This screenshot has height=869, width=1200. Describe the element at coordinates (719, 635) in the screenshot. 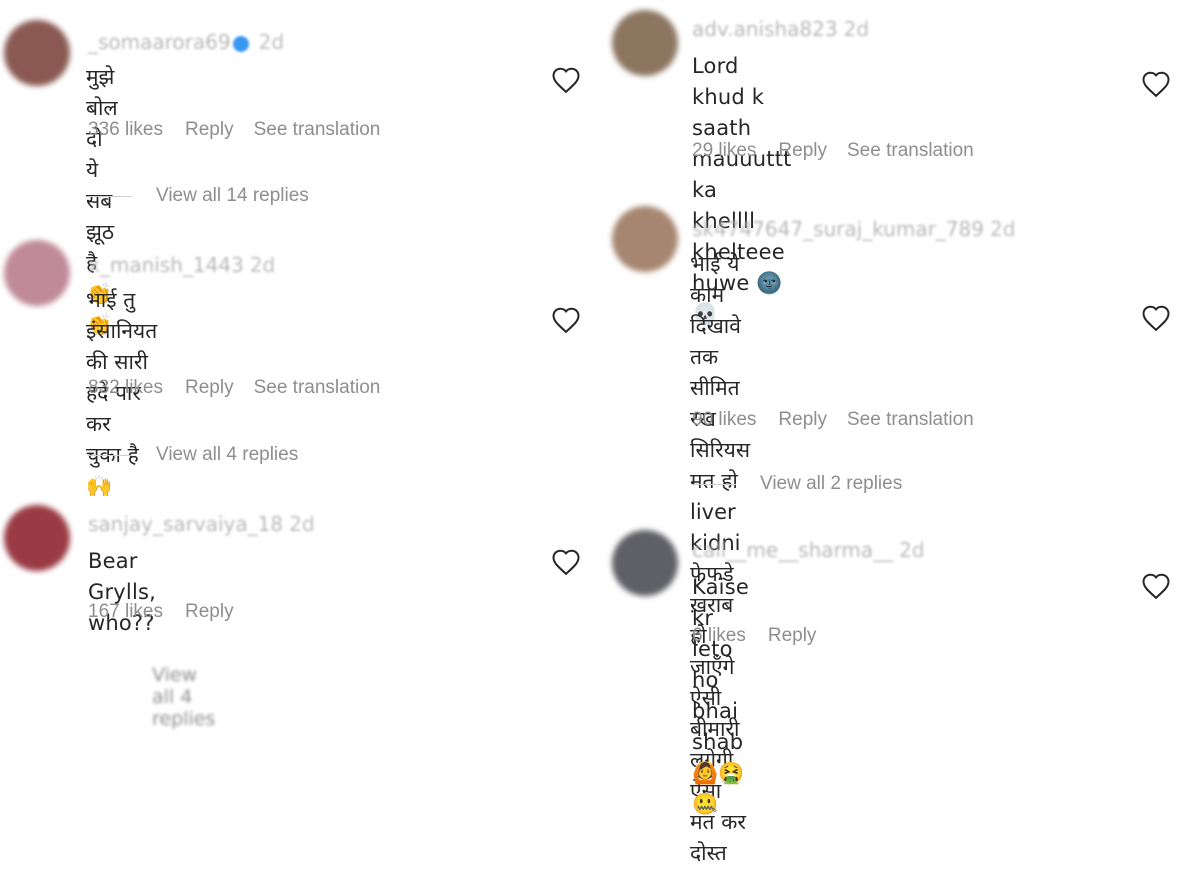

I see `likes-count: 6 likes` at that location.